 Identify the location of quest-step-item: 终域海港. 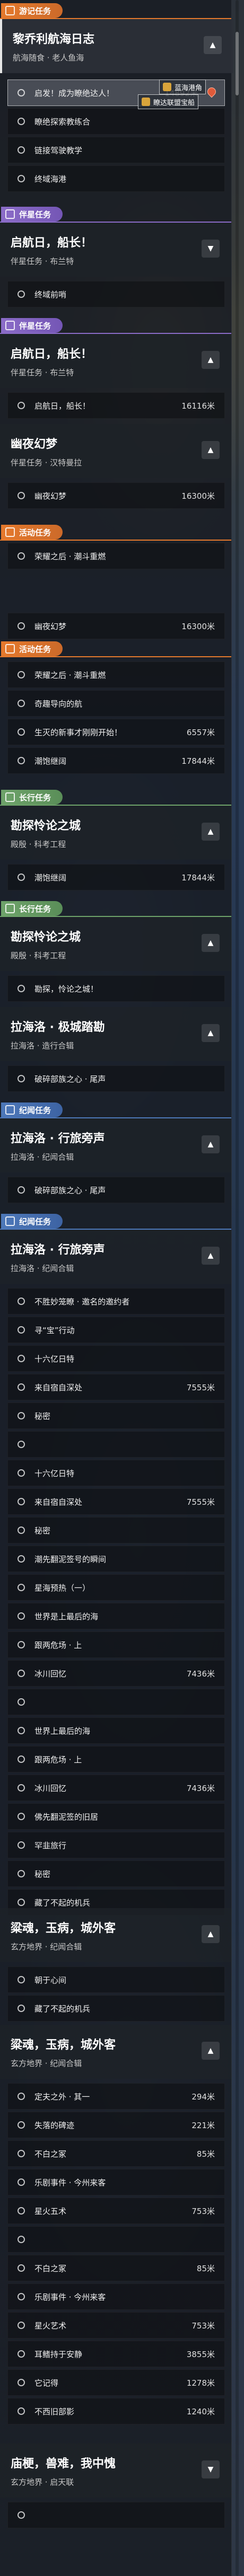
(116, 178).